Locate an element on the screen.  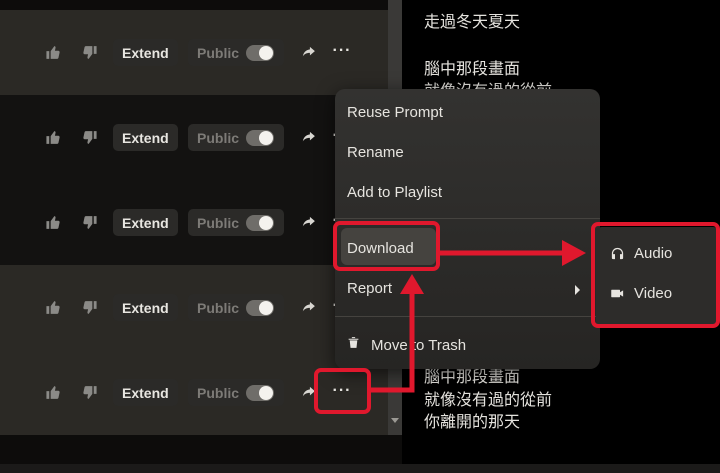
lyric-line: 就像沒有過的從前 is located at coordinates (488, 400).